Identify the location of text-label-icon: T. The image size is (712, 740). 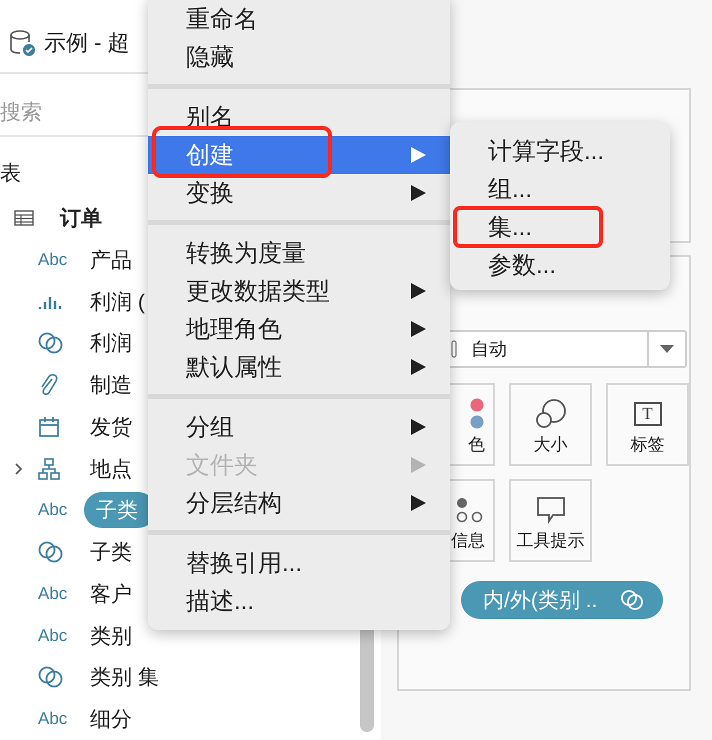
(648, 414).